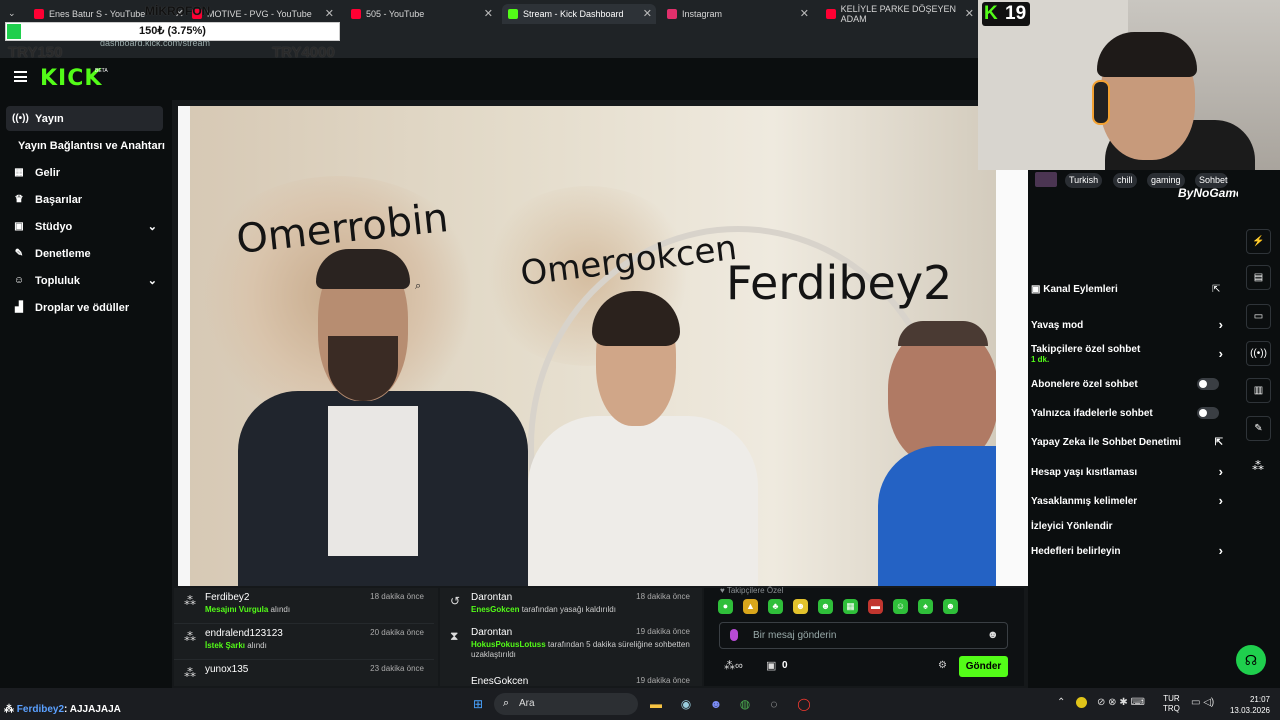 The height and width of the screenshot is (720, 1280). Describe the element at coordinates (71, 78) in the screenshot. I see `kick-logo: KICK` at that location.